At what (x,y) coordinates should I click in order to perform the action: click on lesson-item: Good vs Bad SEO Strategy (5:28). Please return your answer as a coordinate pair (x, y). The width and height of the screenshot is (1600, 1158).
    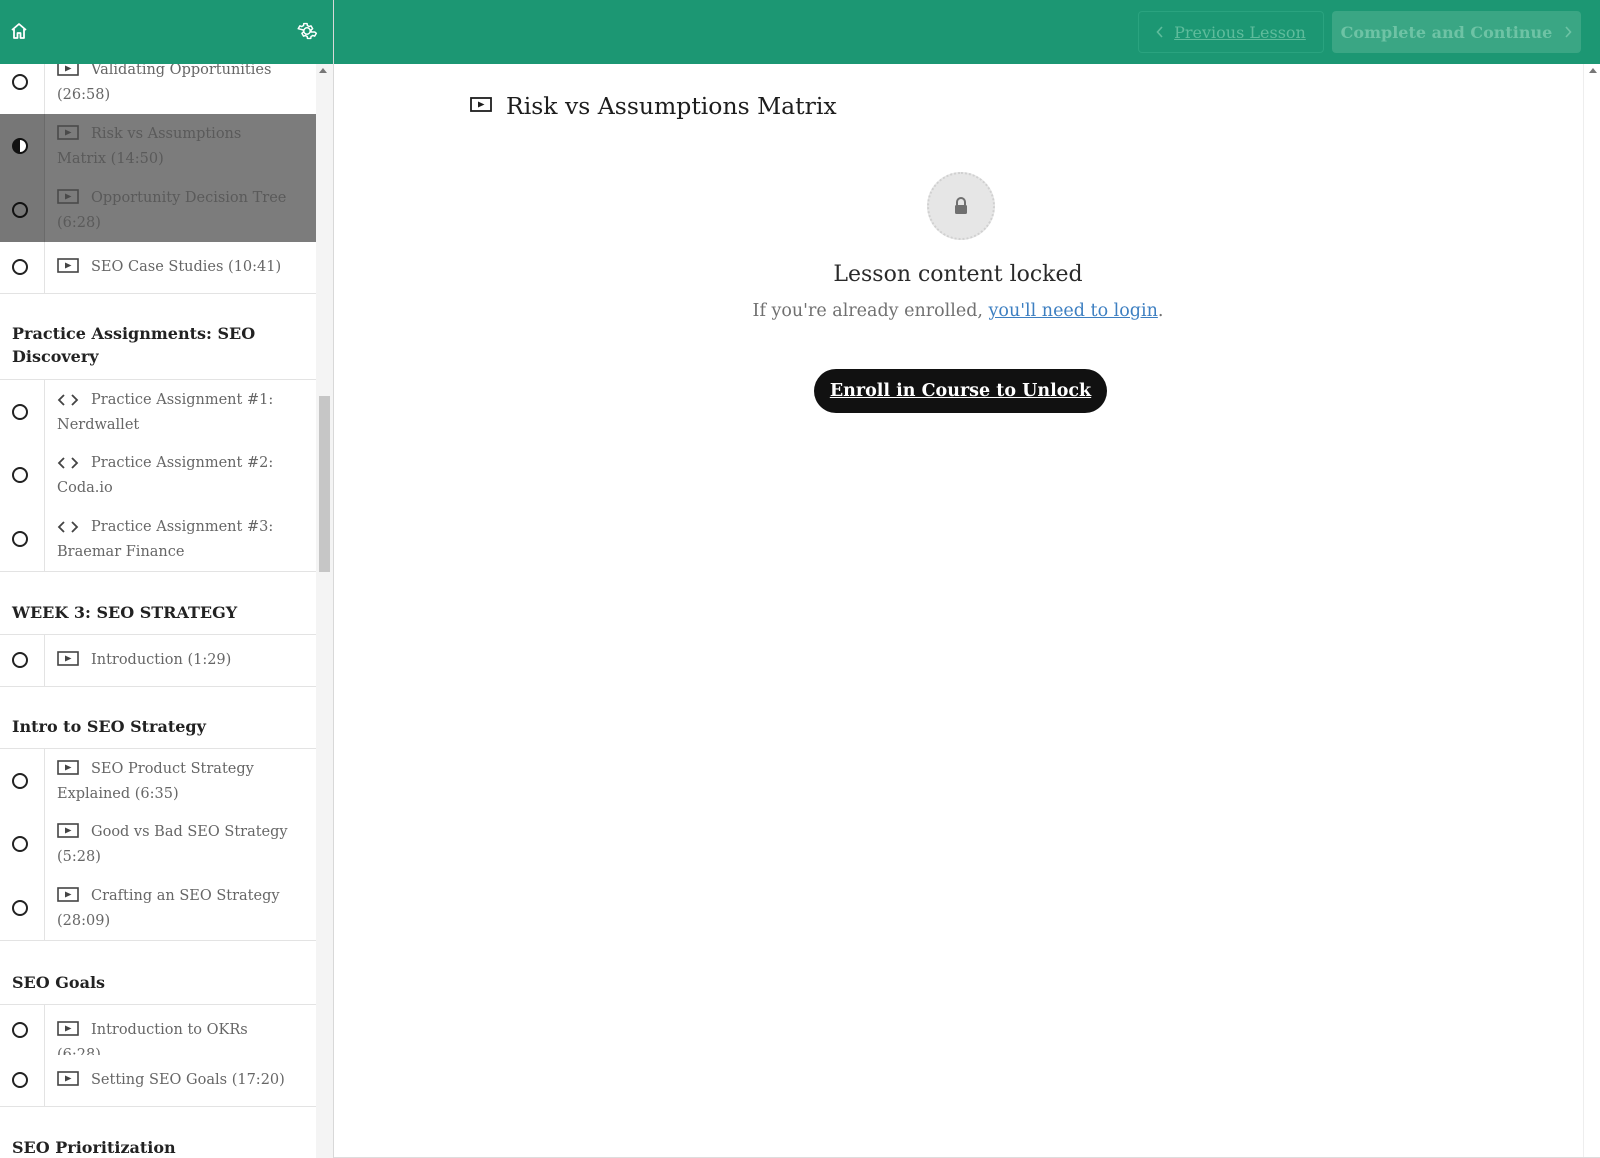
    Looking at the image, I should click on (158, 844).